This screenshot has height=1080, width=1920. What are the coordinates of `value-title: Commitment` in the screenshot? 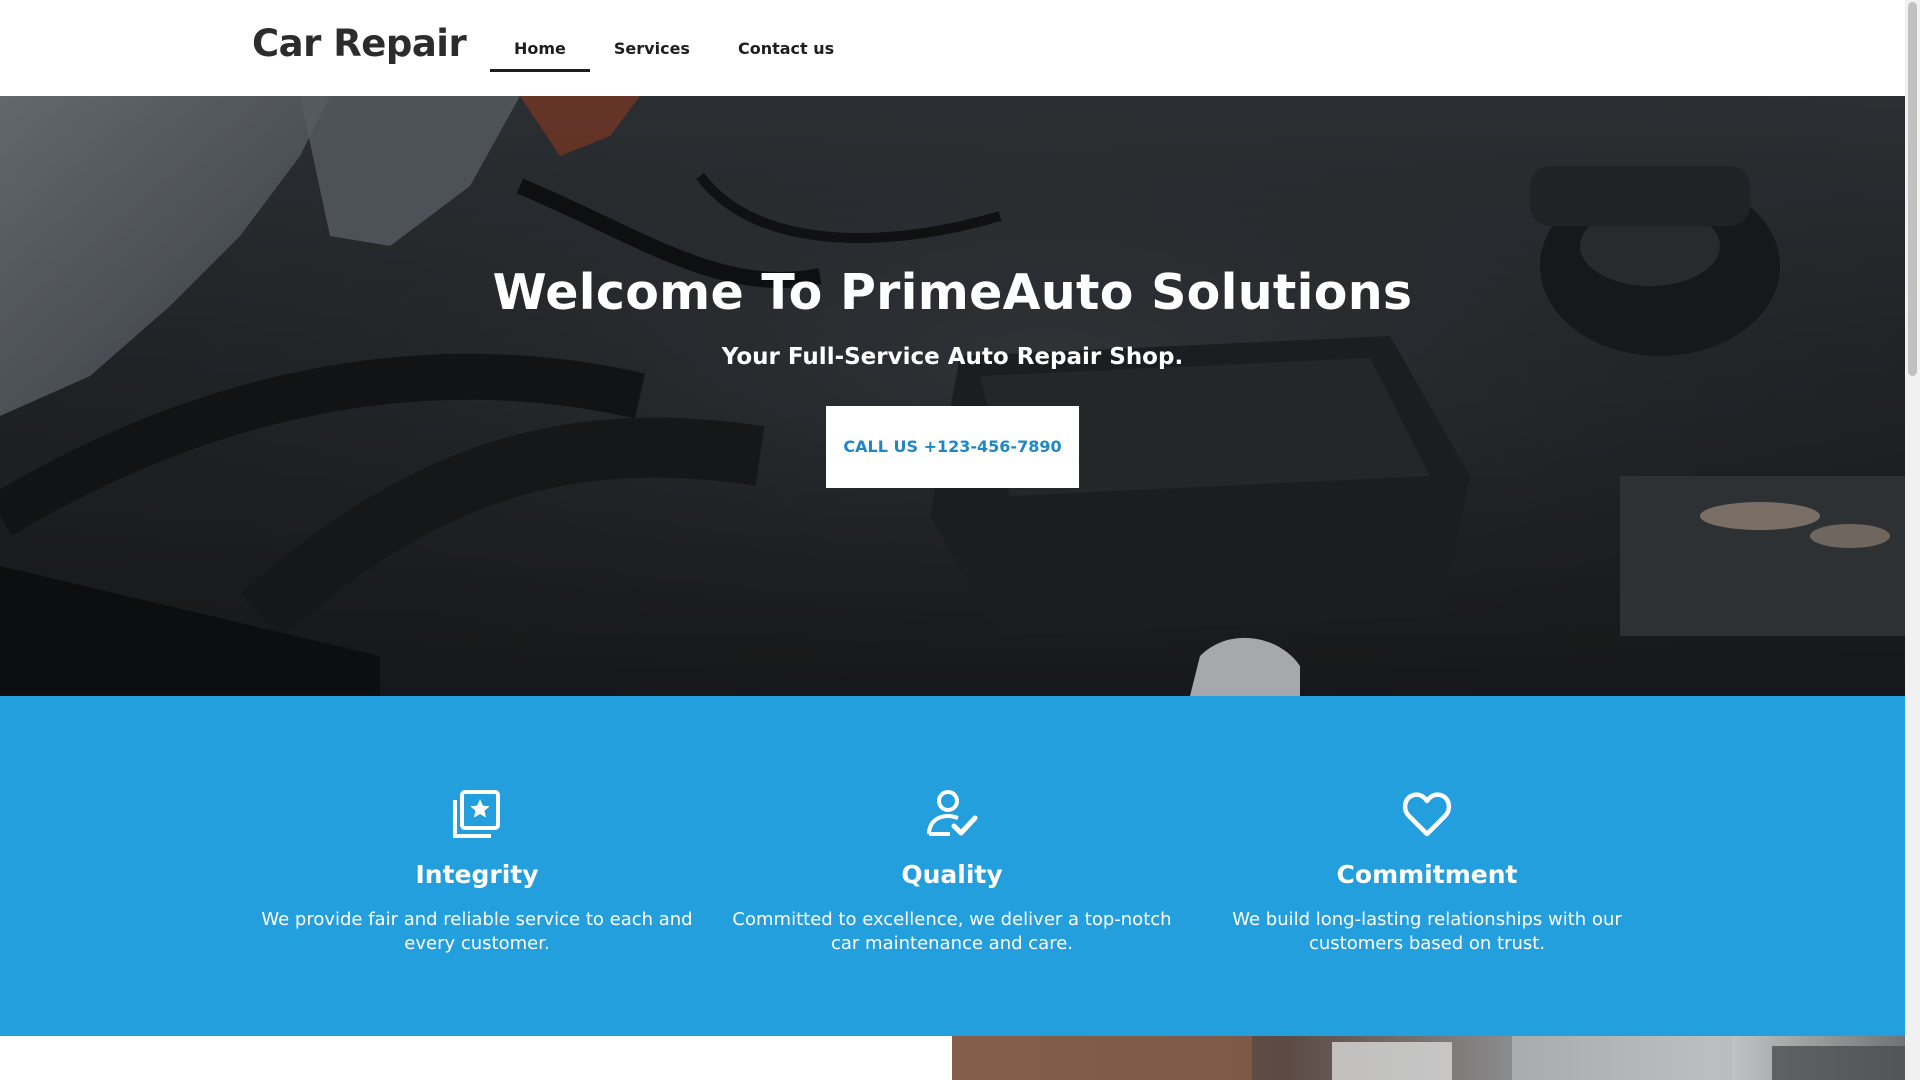 It's located at (1427, 874).